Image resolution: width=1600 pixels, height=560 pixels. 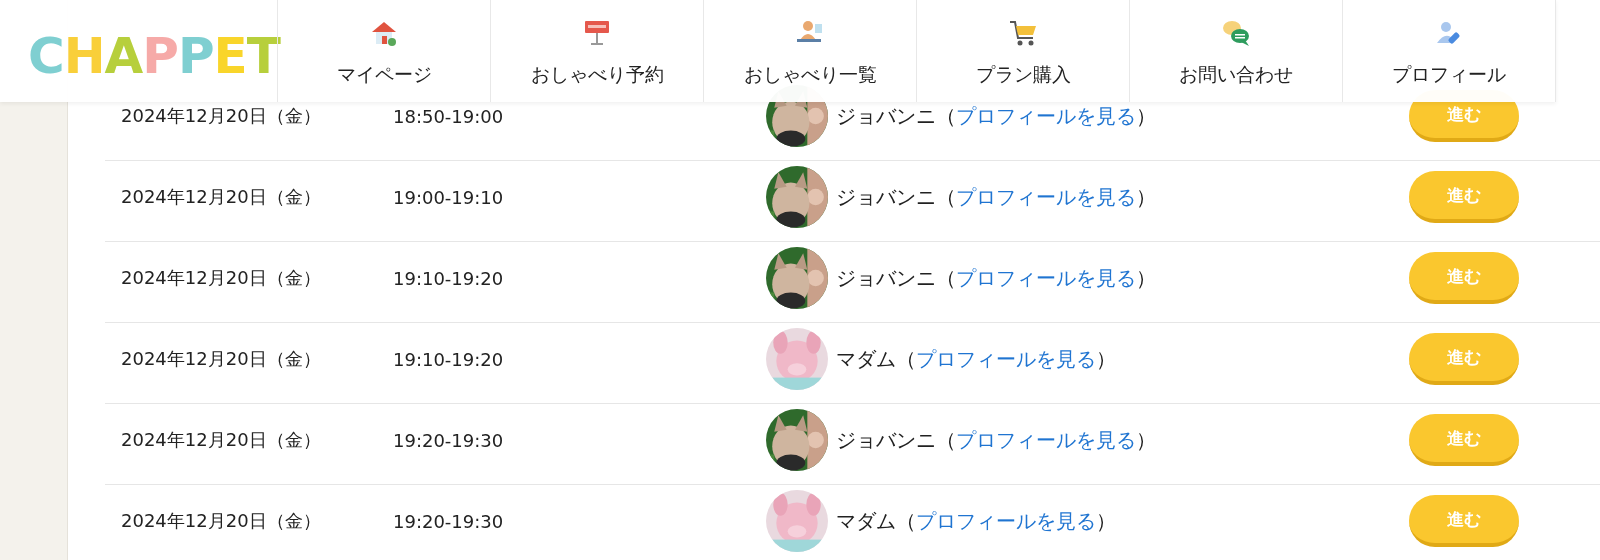 What do you see at coordinates (1236, 33) in the screenshot?
I see `chat-icon` at bounding box center [1236, 33].